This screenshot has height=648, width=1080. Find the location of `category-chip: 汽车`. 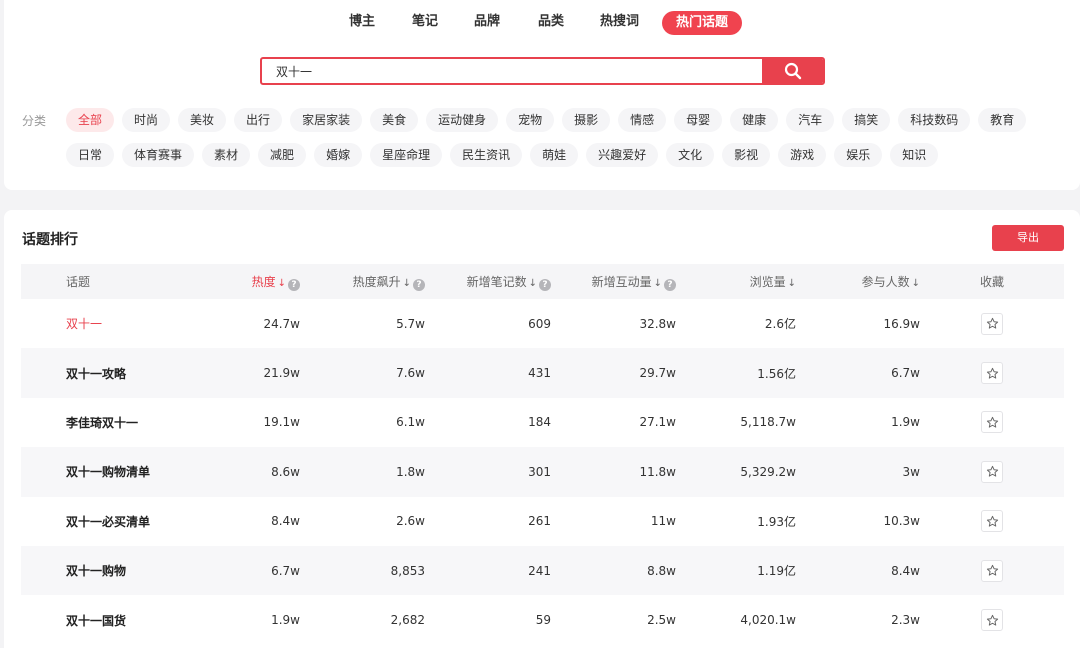

category-chip: 汽车 is located at coordinates (810, 120).